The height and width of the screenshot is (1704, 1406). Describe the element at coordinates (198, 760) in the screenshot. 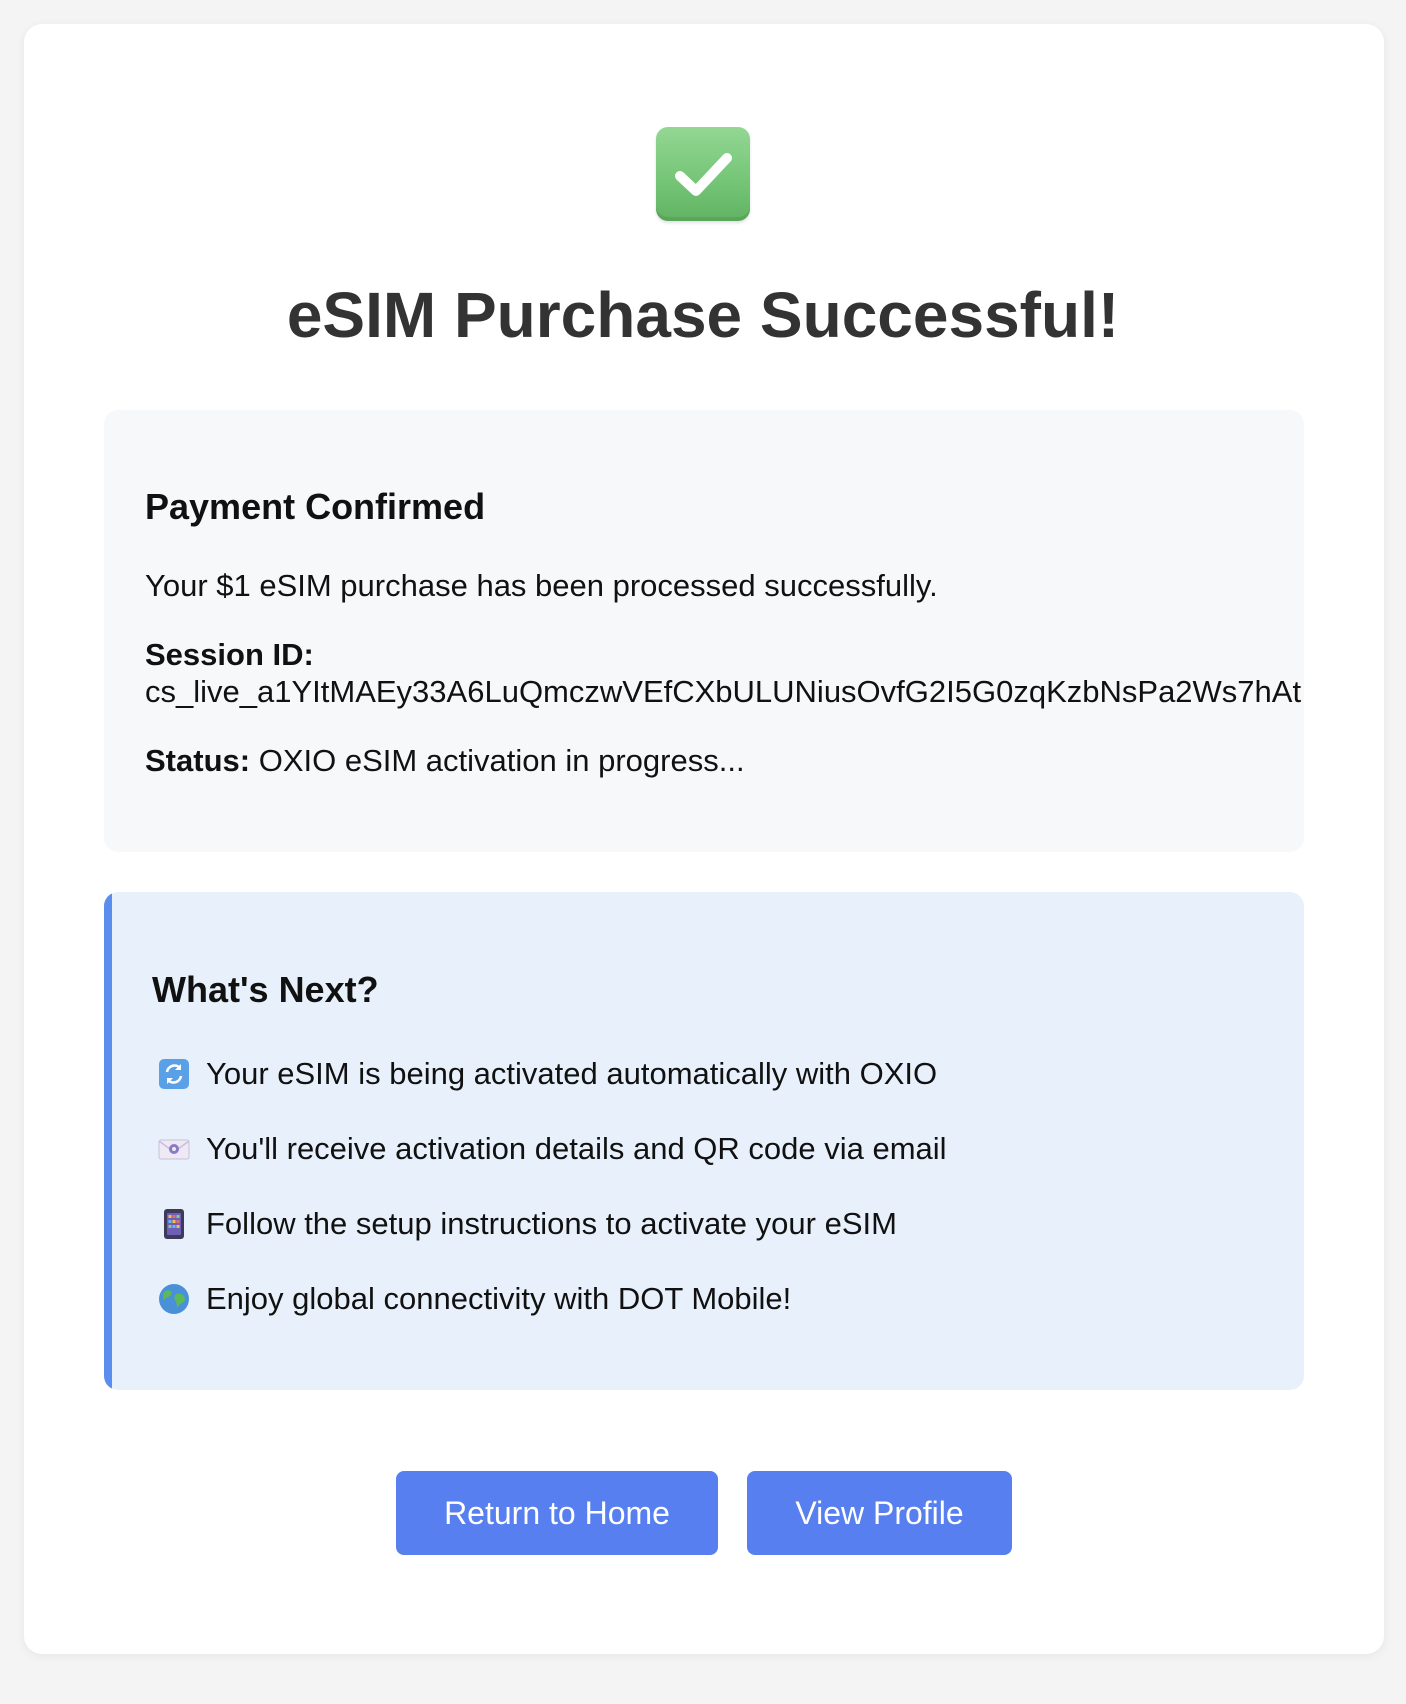

I see `status-label: Status:` at that location.